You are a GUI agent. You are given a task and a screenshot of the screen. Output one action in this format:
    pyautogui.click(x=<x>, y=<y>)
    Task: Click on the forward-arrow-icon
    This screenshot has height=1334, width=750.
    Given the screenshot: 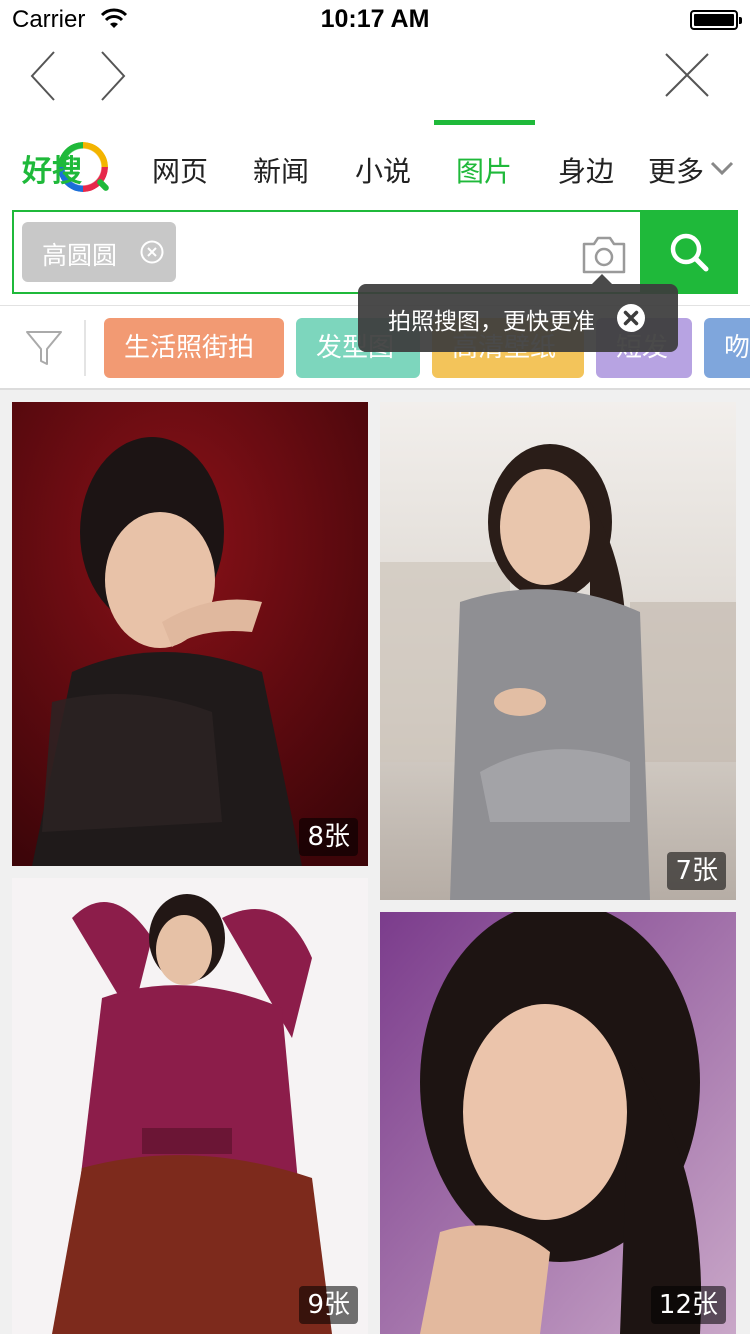 What is the action you would take?
    pyautogui.click(x=114, y=76)
    